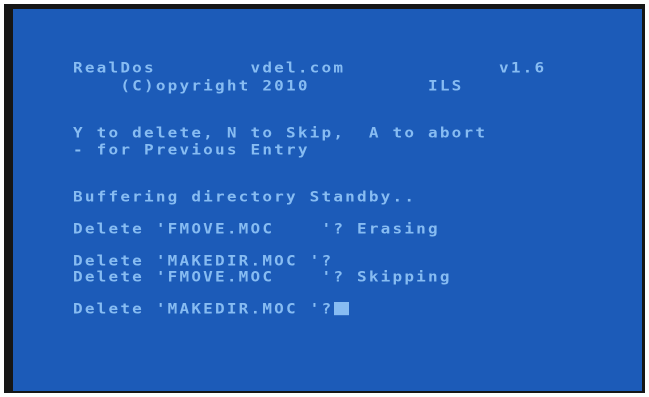 The height and width of the screenshot is (397, 649). I want to click on instructions-line: Y to delete, N to Skip, A to abort, so click(280, 132).